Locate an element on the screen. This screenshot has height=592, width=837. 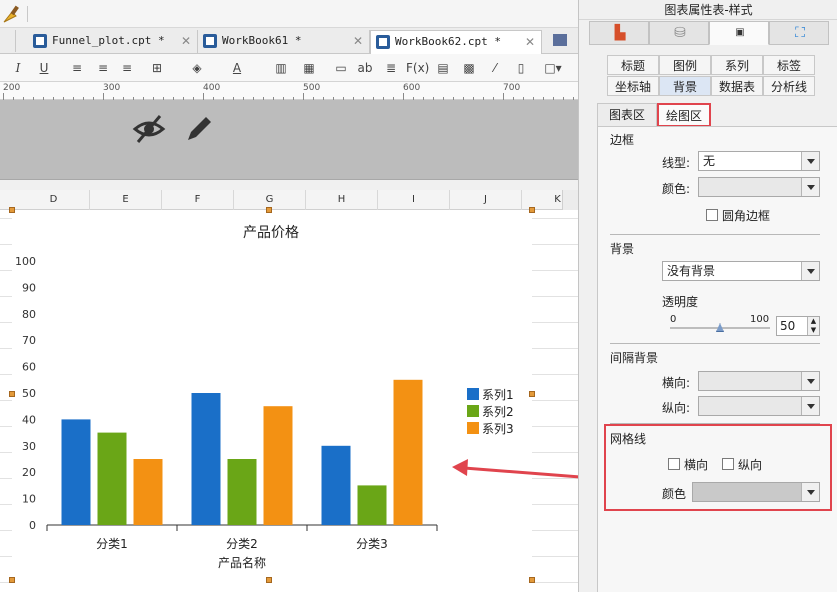
paragraph-icon: ≣ is located at coordinates (391, 68).